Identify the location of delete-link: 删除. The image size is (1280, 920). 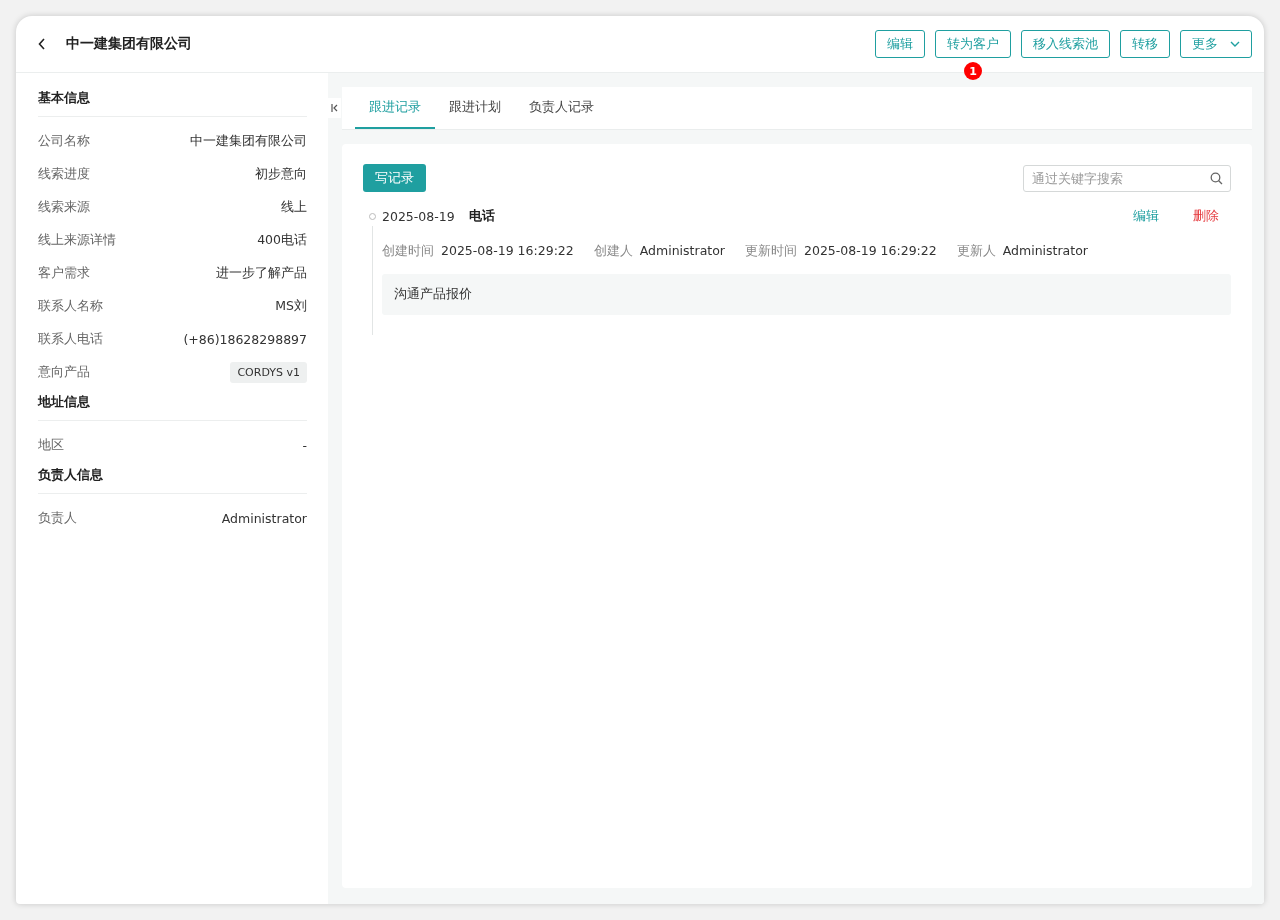
(1206, 216).